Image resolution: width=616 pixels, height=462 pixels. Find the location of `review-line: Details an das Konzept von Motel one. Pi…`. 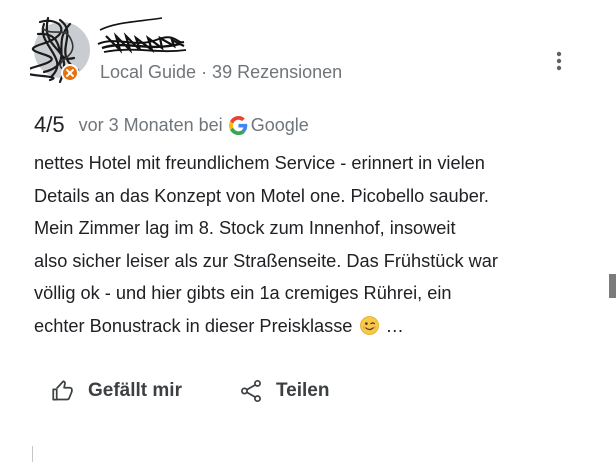

review-line: Details an das Konzept von Motel one. Pi… is located at coordinates (261, 195).